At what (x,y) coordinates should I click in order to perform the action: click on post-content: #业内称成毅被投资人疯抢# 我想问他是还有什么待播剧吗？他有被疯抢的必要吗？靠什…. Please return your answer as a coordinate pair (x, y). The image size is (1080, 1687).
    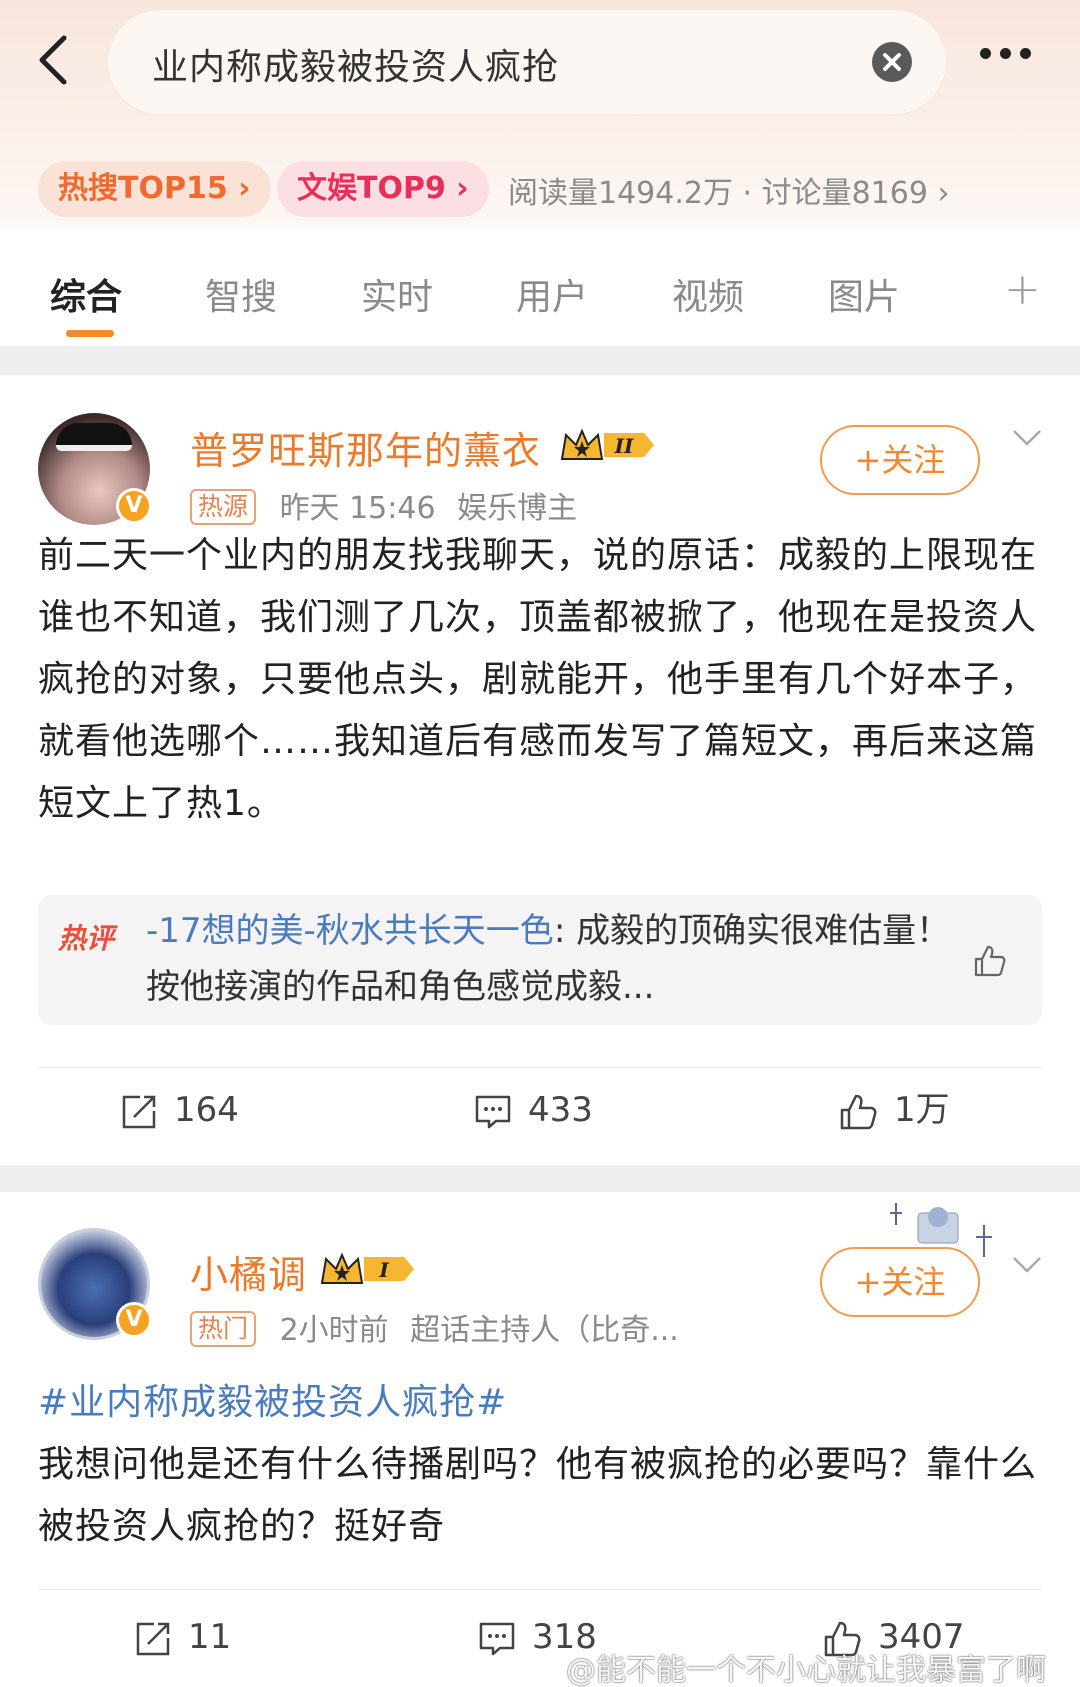
    Looking at the image, I should click on (543, 1465).